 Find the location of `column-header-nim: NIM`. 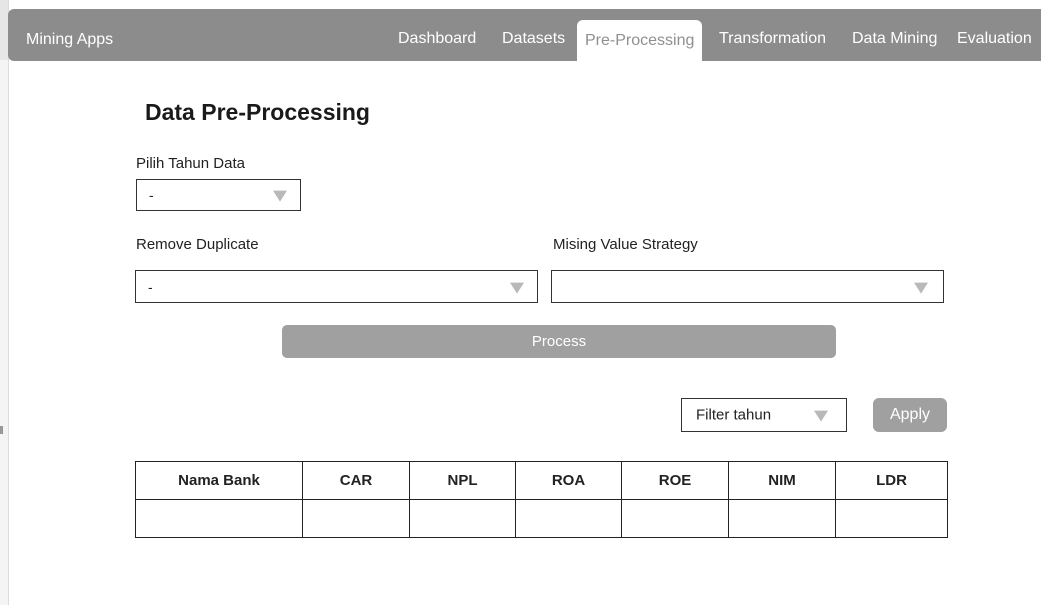

column-header-nim: NIM is located at coordinates (782, 480).